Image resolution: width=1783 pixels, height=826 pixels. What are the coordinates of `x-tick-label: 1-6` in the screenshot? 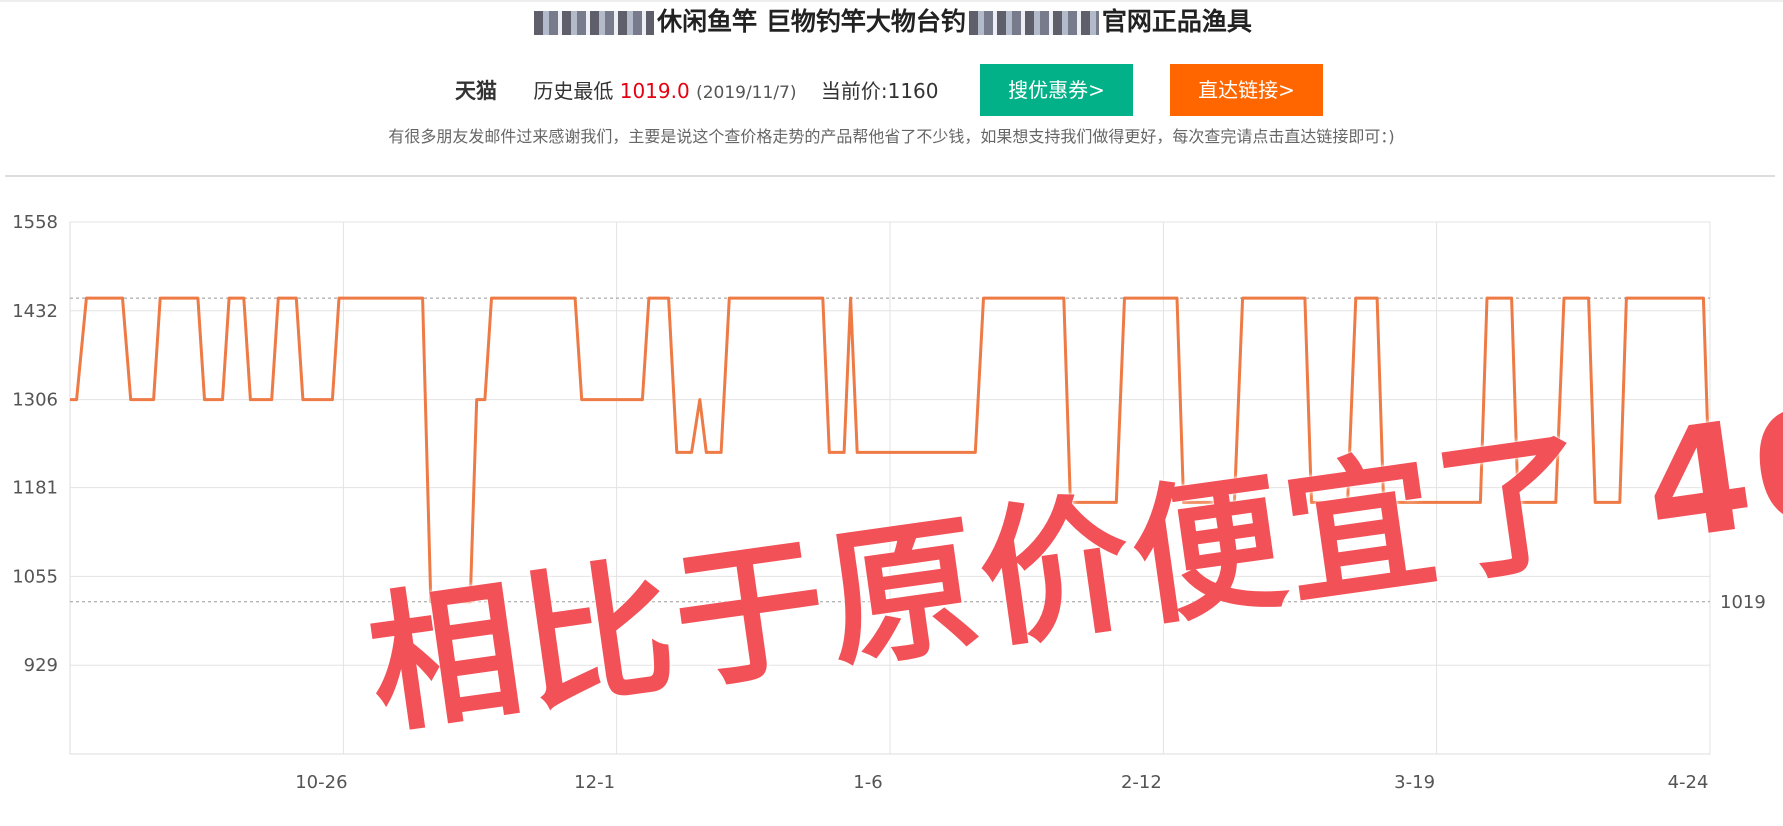 It's located at (867, 782).